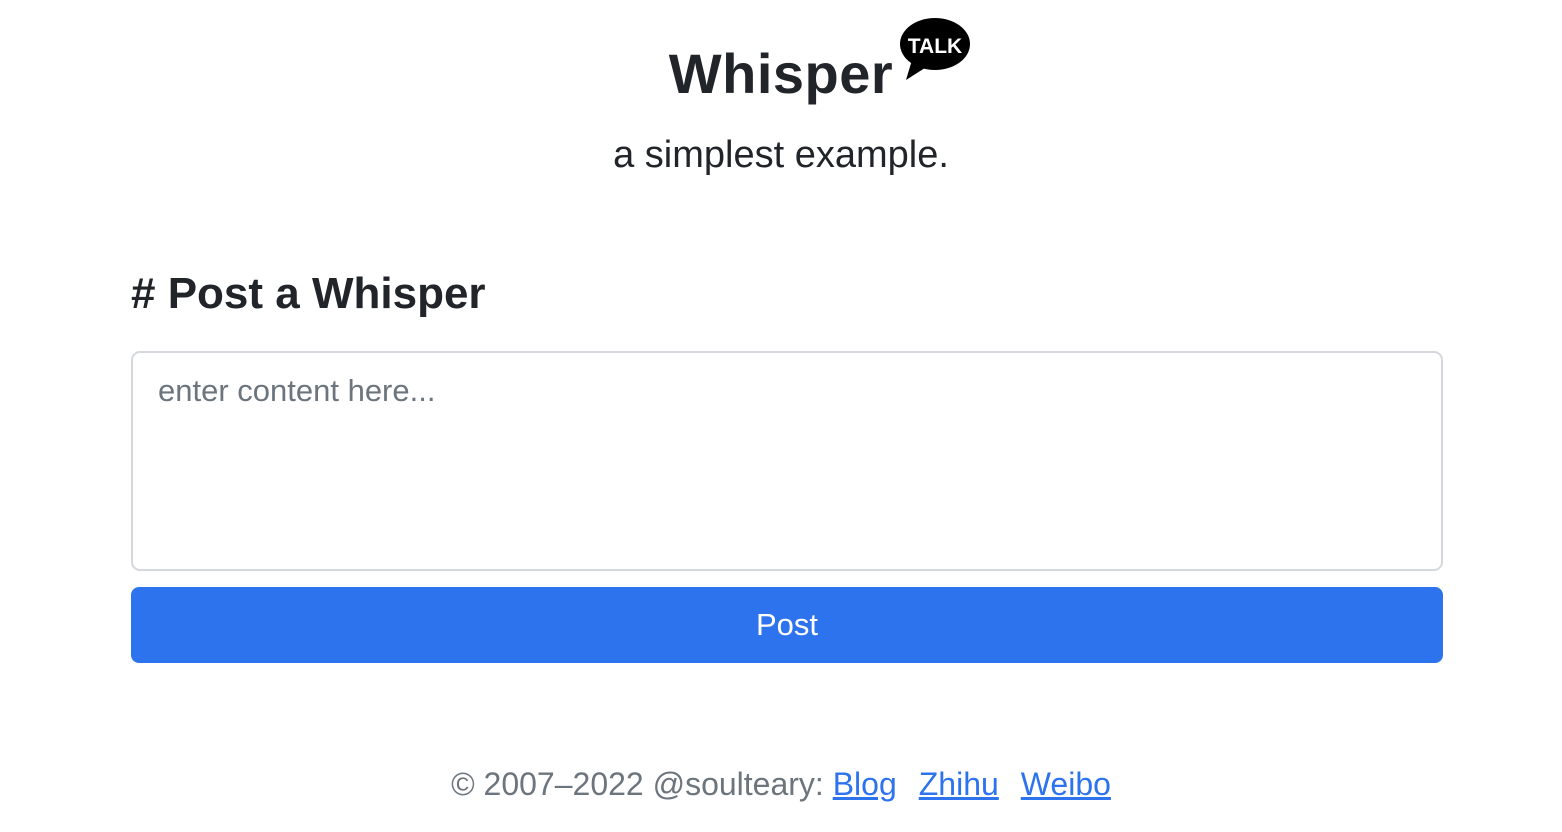 Image resolution: width=1562 pixels, height=832 pixels. I want to click on talk-bubble-icon: TALK, so click(935, 49).